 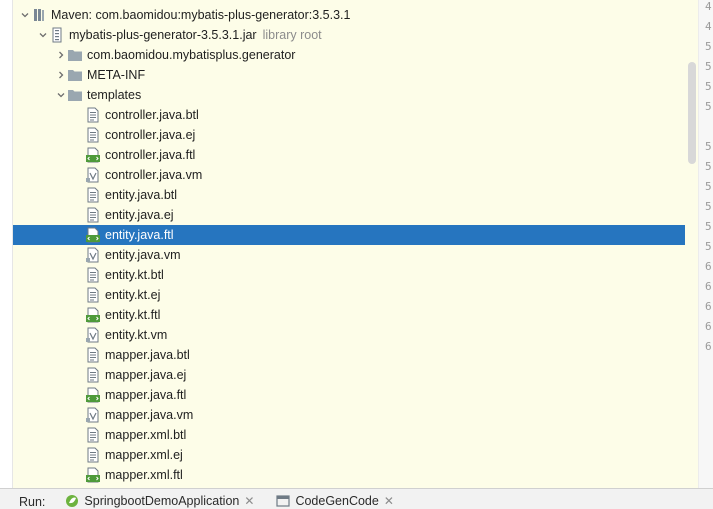 What do you see at coordinates (163, 35) in the screenshot?
I see `tree-row-label: mybatis-plus-generator-3.5.3.1.jar` at bounding box center [163, 35].